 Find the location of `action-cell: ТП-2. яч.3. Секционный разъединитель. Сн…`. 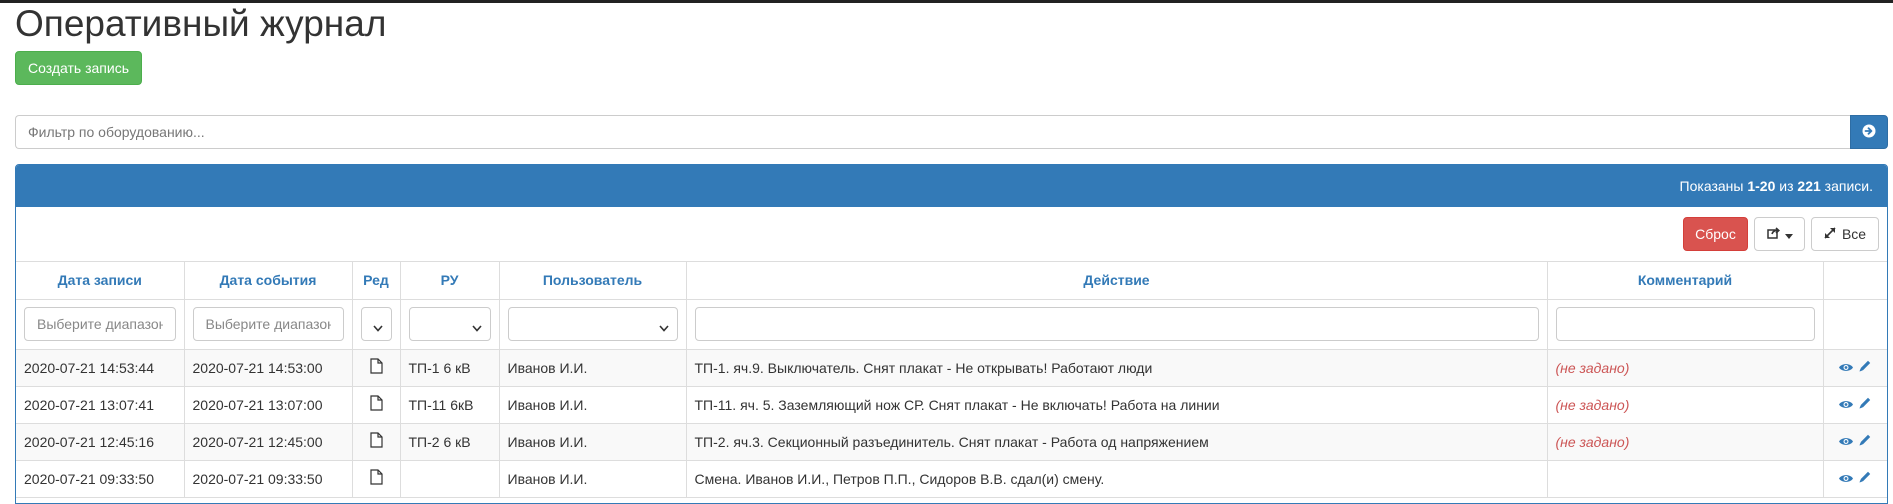

action-cell: ТП-2. яч.3. Секционный разъединитель. Сн… is located at coordinates (1117, 442).